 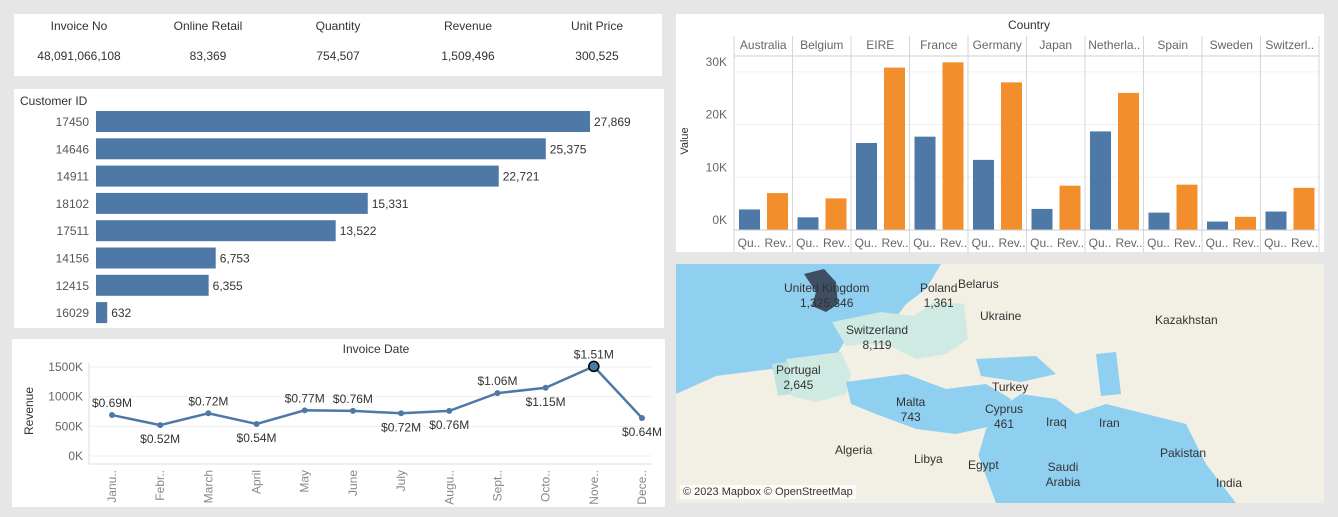 What do you see at coordinates (305, 481) in the screenshot?
I see `invoice-x-tick-label: May` at bounding box center [305, 481].